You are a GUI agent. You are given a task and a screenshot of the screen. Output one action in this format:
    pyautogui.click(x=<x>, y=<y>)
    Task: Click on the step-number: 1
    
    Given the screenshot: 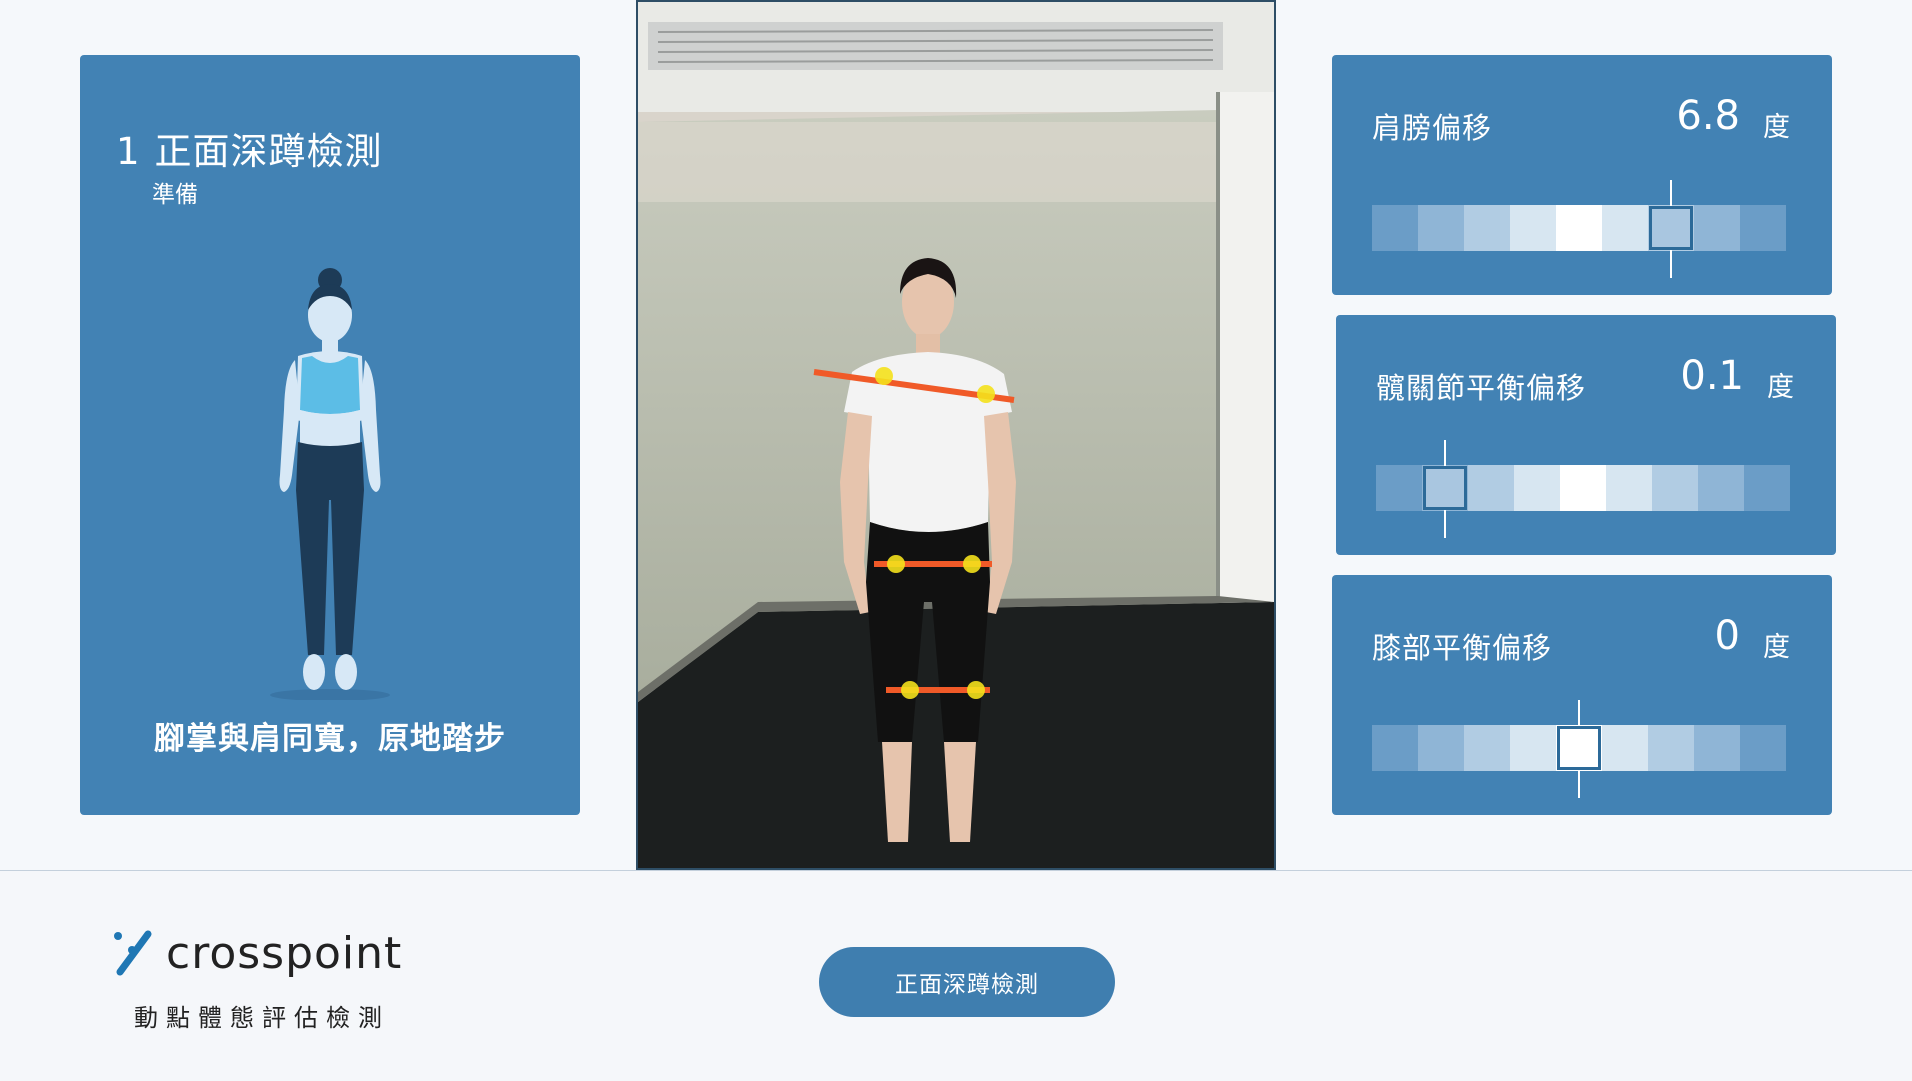 What is the action you would take?
    pyautogui.click(x=128, y=151)
    